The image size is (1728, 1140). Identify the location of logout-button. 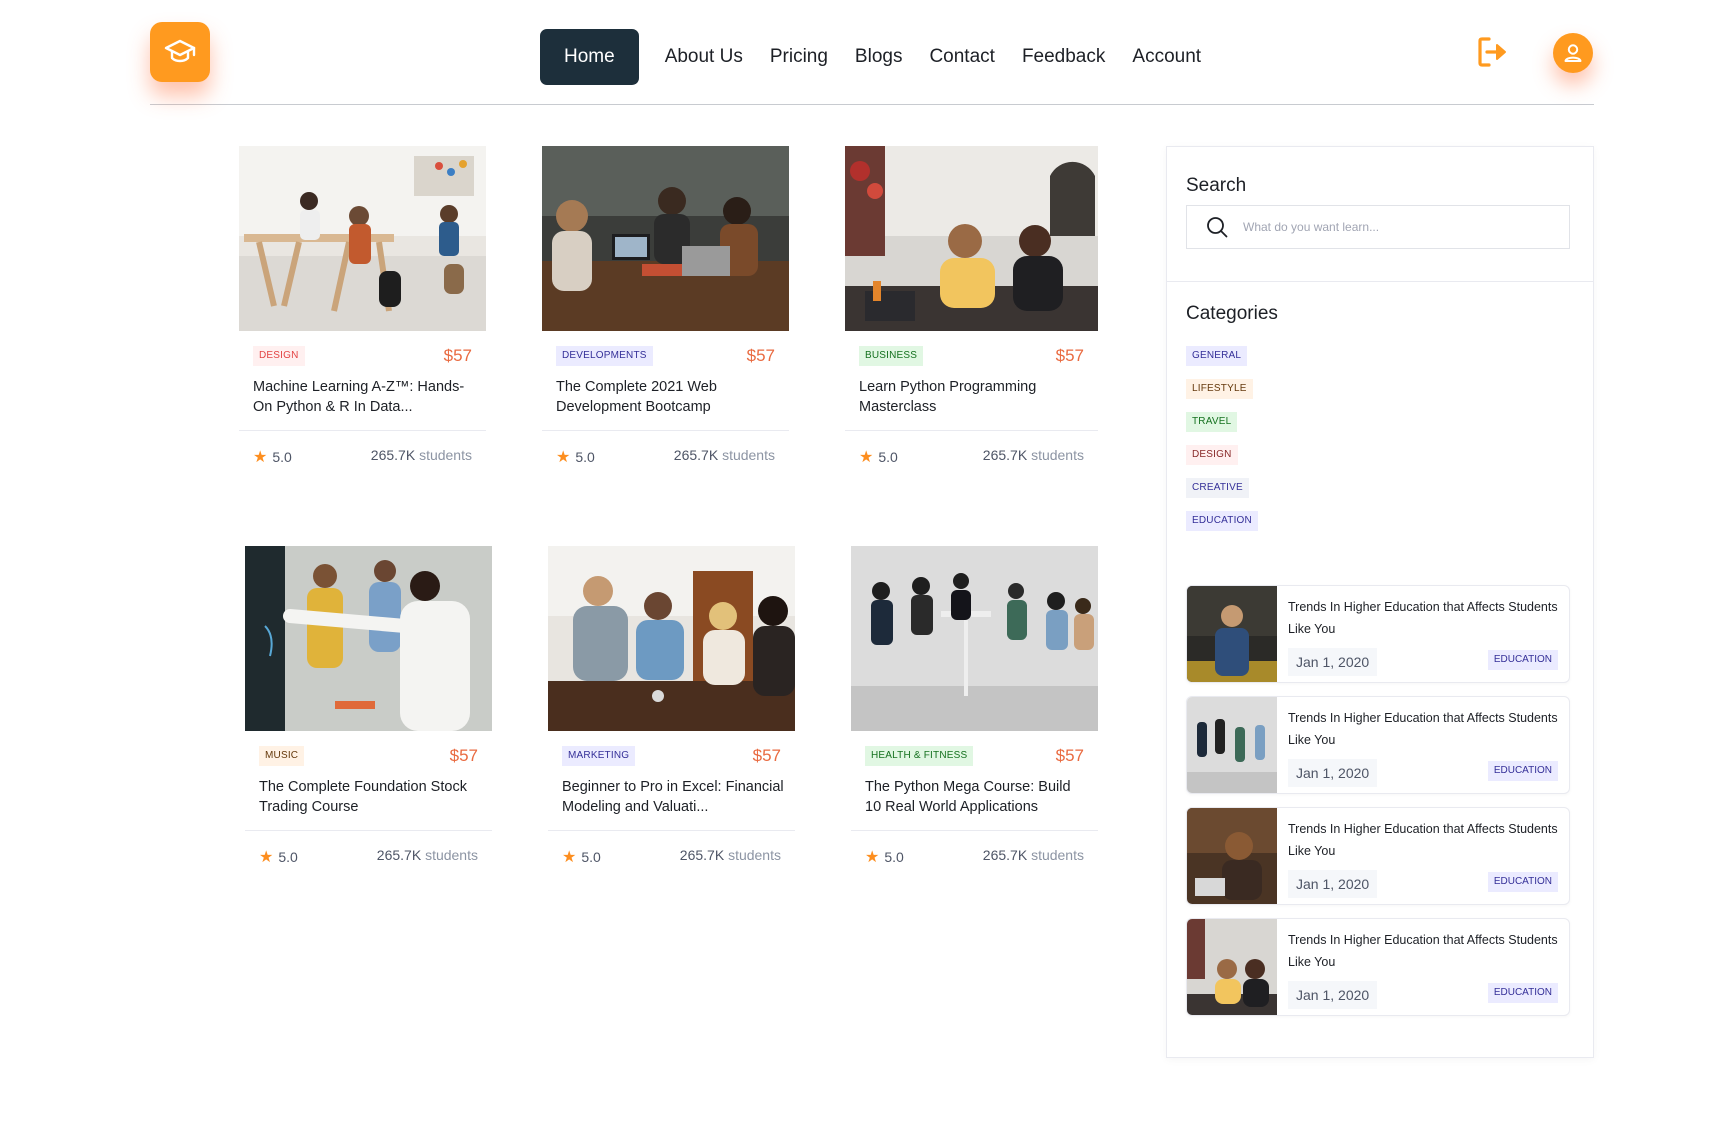
(1493, 52).